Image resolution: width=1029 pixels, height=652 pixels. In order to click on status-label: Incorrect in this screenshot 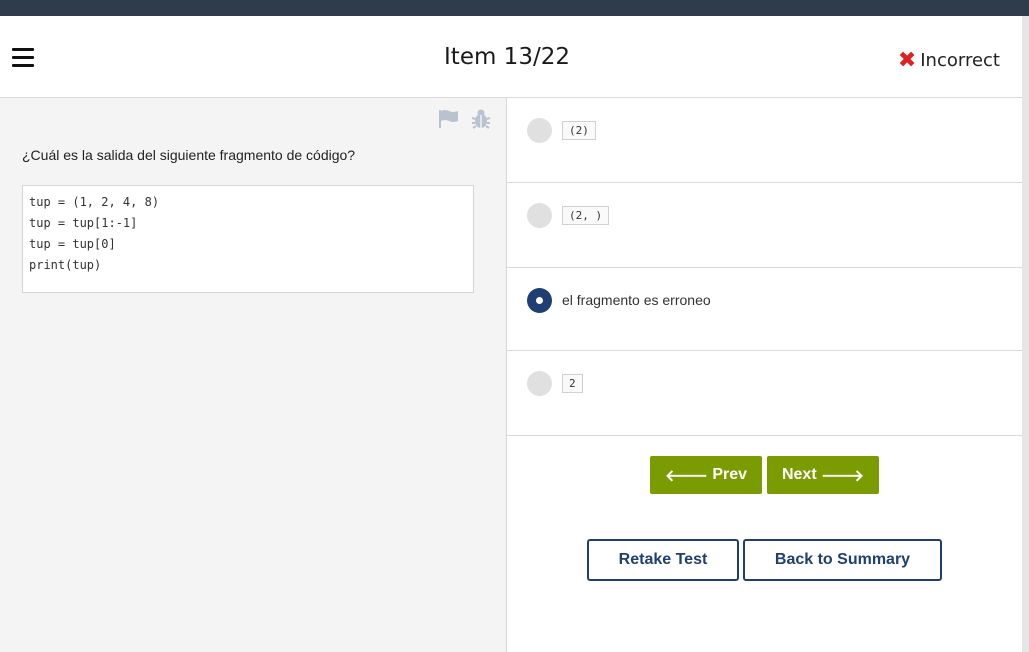, I will do `click(960, 60)`.